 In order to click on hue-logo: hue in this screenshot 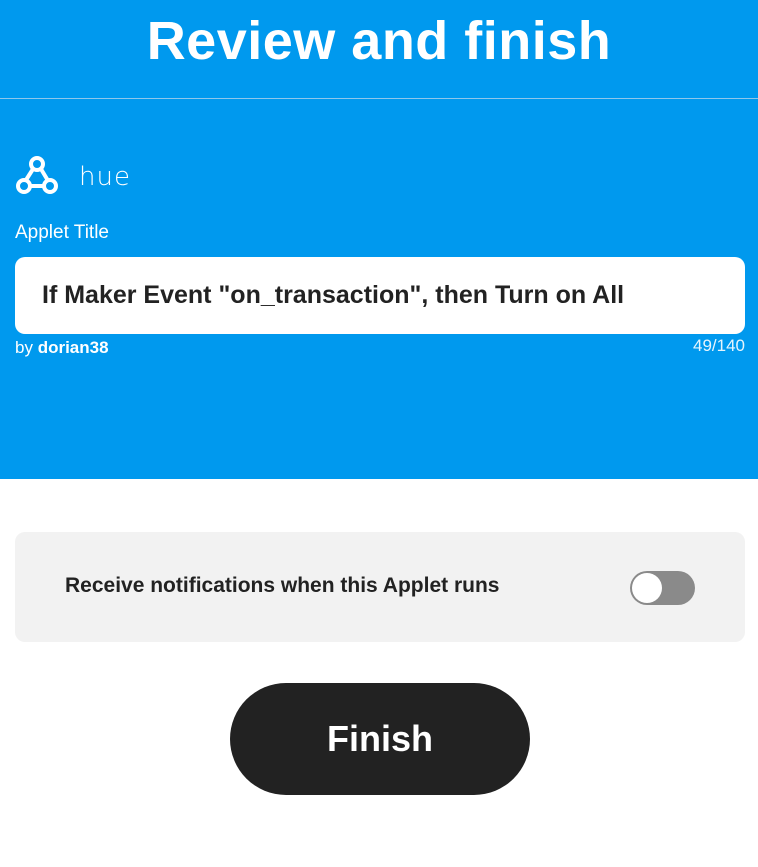, I will do `click(105, 177)`.